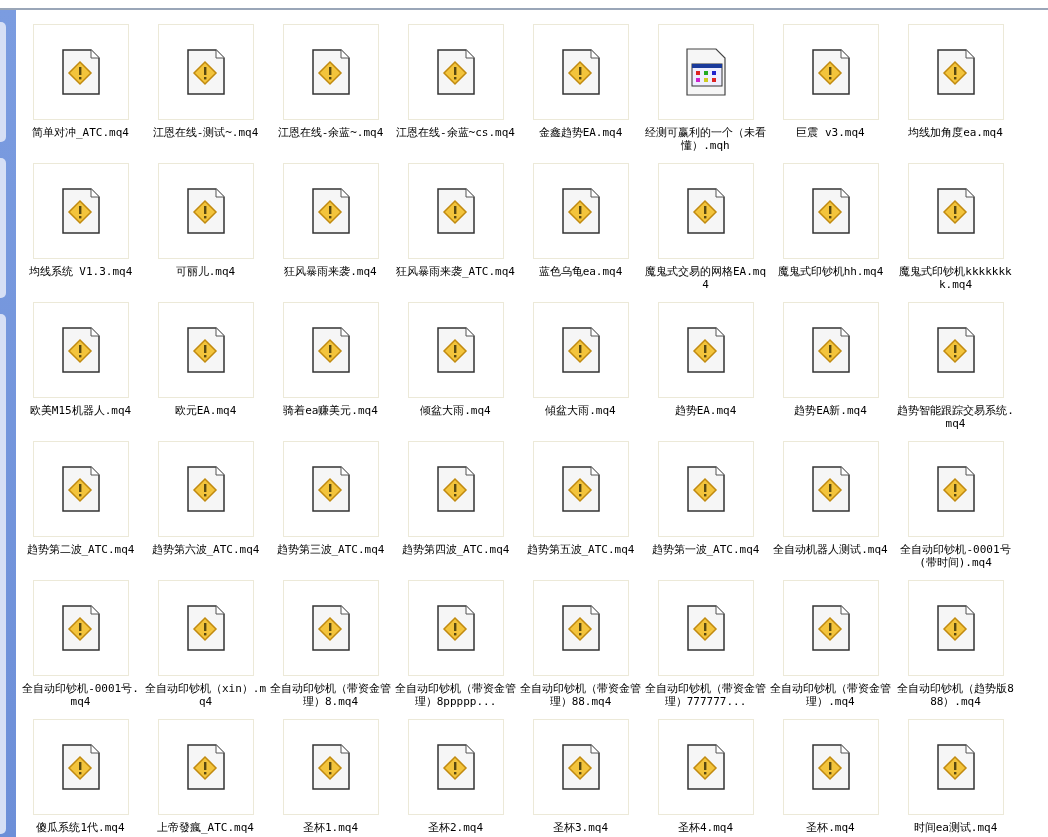 This screenshot has width=1048, height=837. I want to click on file-name: 魔鬼式印钞机kkkkkkkk.mq4, so click(955, 278).